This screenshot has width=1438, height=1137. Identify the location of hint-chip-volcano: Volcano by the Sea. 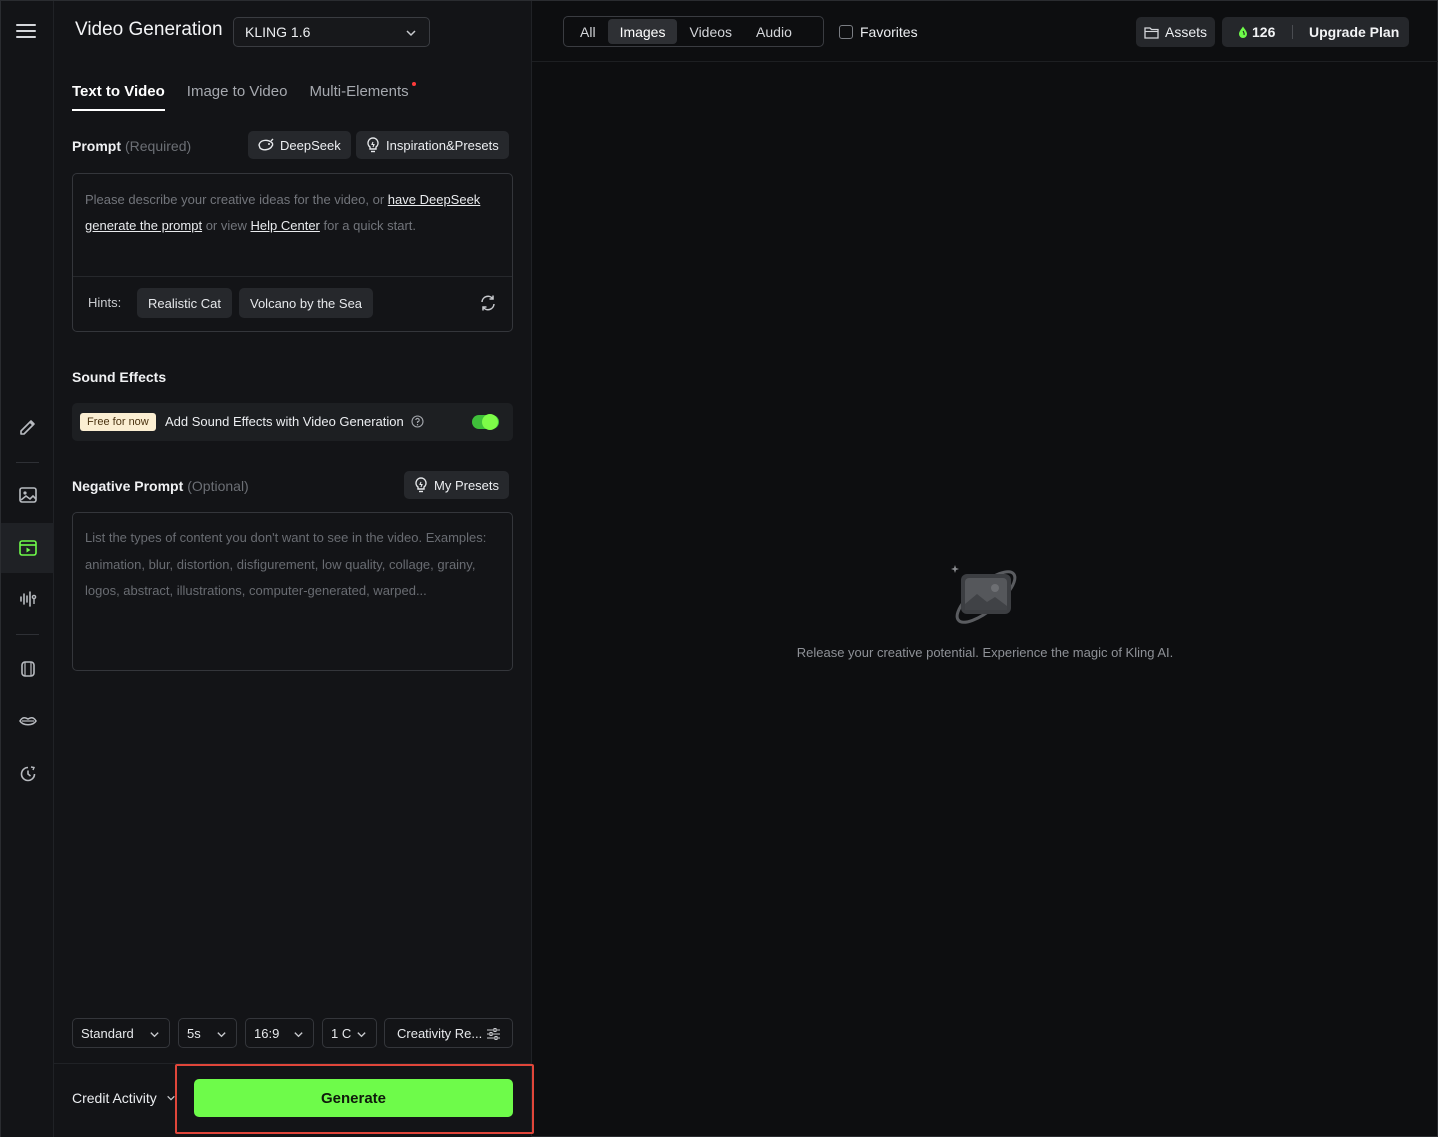
(306, 303).